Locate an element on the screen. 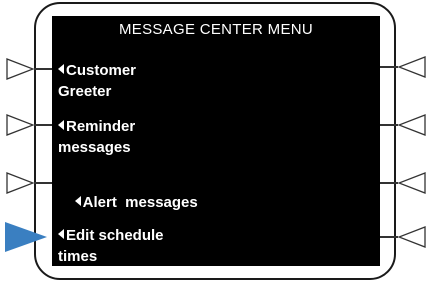 The width and height of the screenshot is (430, 286). menu-item-label: Customer is located at coordinates (101, 70).